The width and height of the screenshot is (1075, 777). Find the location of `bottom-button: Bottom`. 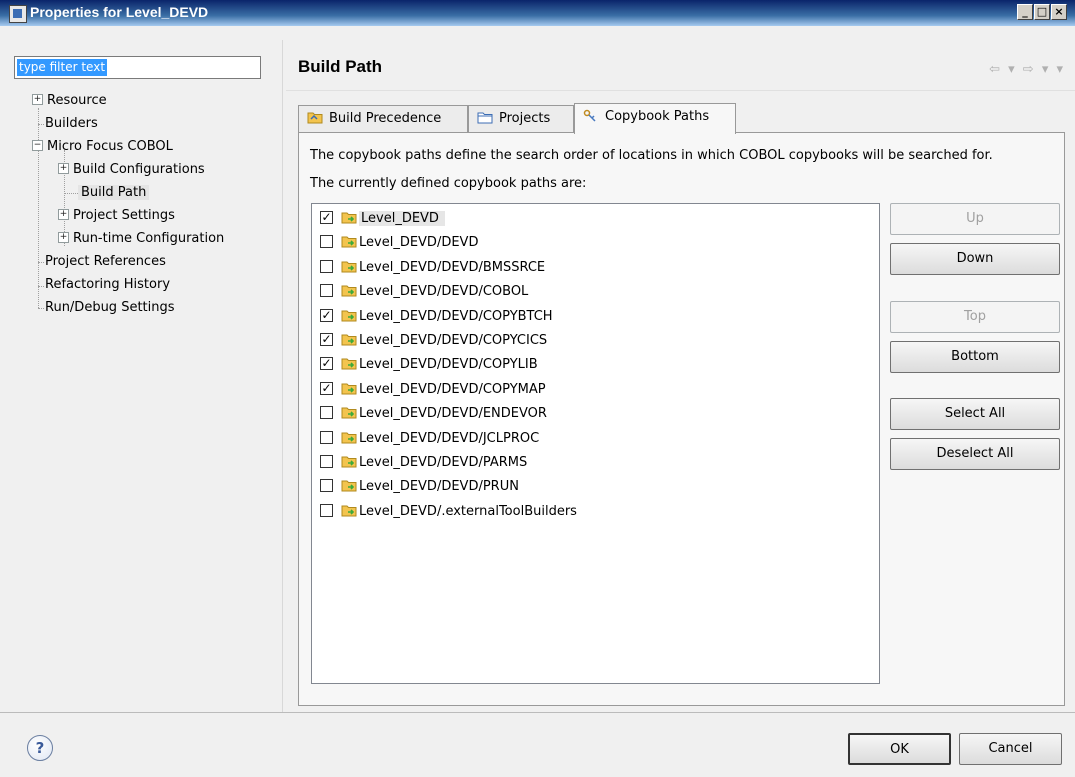

bottom-button: Bottom is located at coordinates (975, 357).